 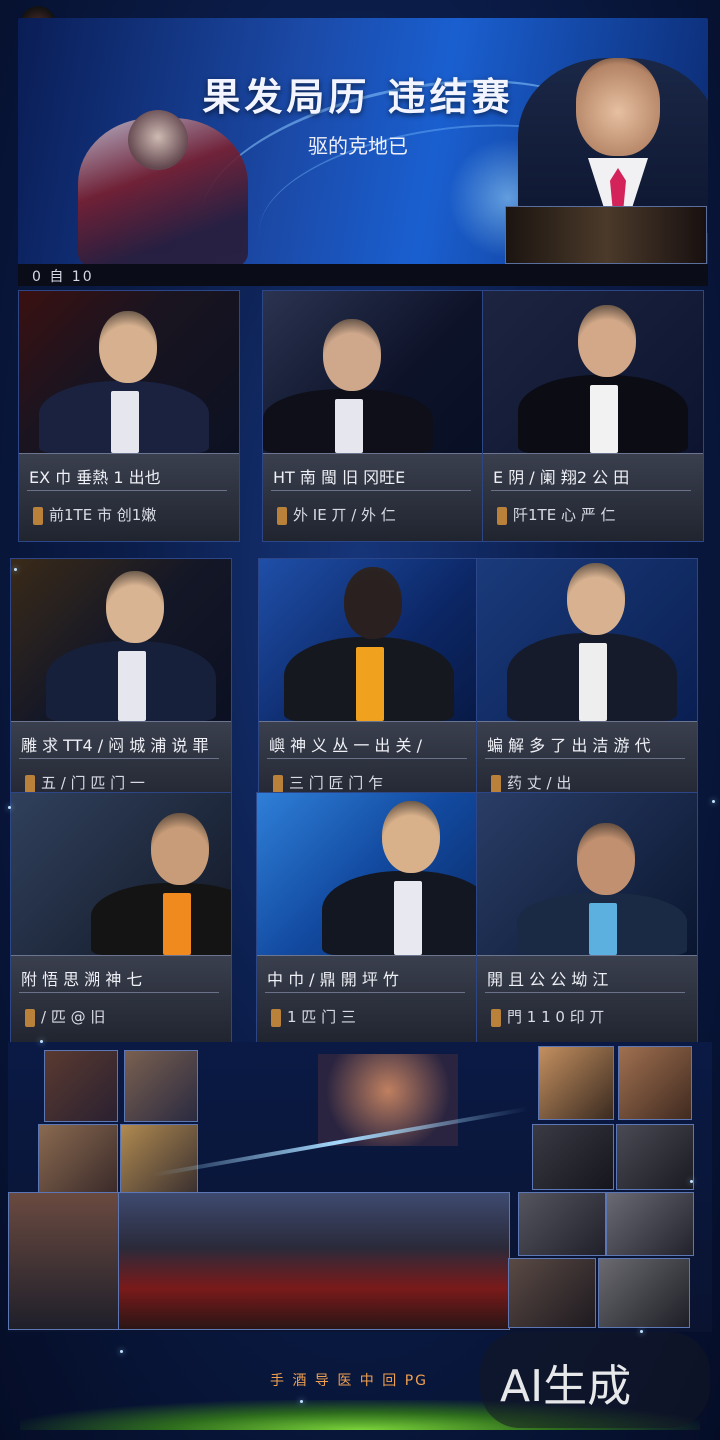 I want to click on card-meta: 外 IE 丌 / 外 仁, so click(x=336, y=514).